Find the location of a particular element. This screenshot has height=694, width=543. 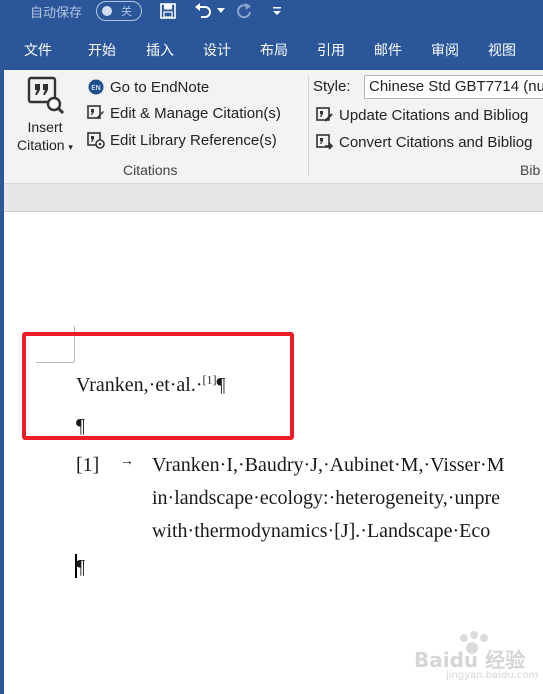

edit-citation-icon is located at coordinates (96, 113).